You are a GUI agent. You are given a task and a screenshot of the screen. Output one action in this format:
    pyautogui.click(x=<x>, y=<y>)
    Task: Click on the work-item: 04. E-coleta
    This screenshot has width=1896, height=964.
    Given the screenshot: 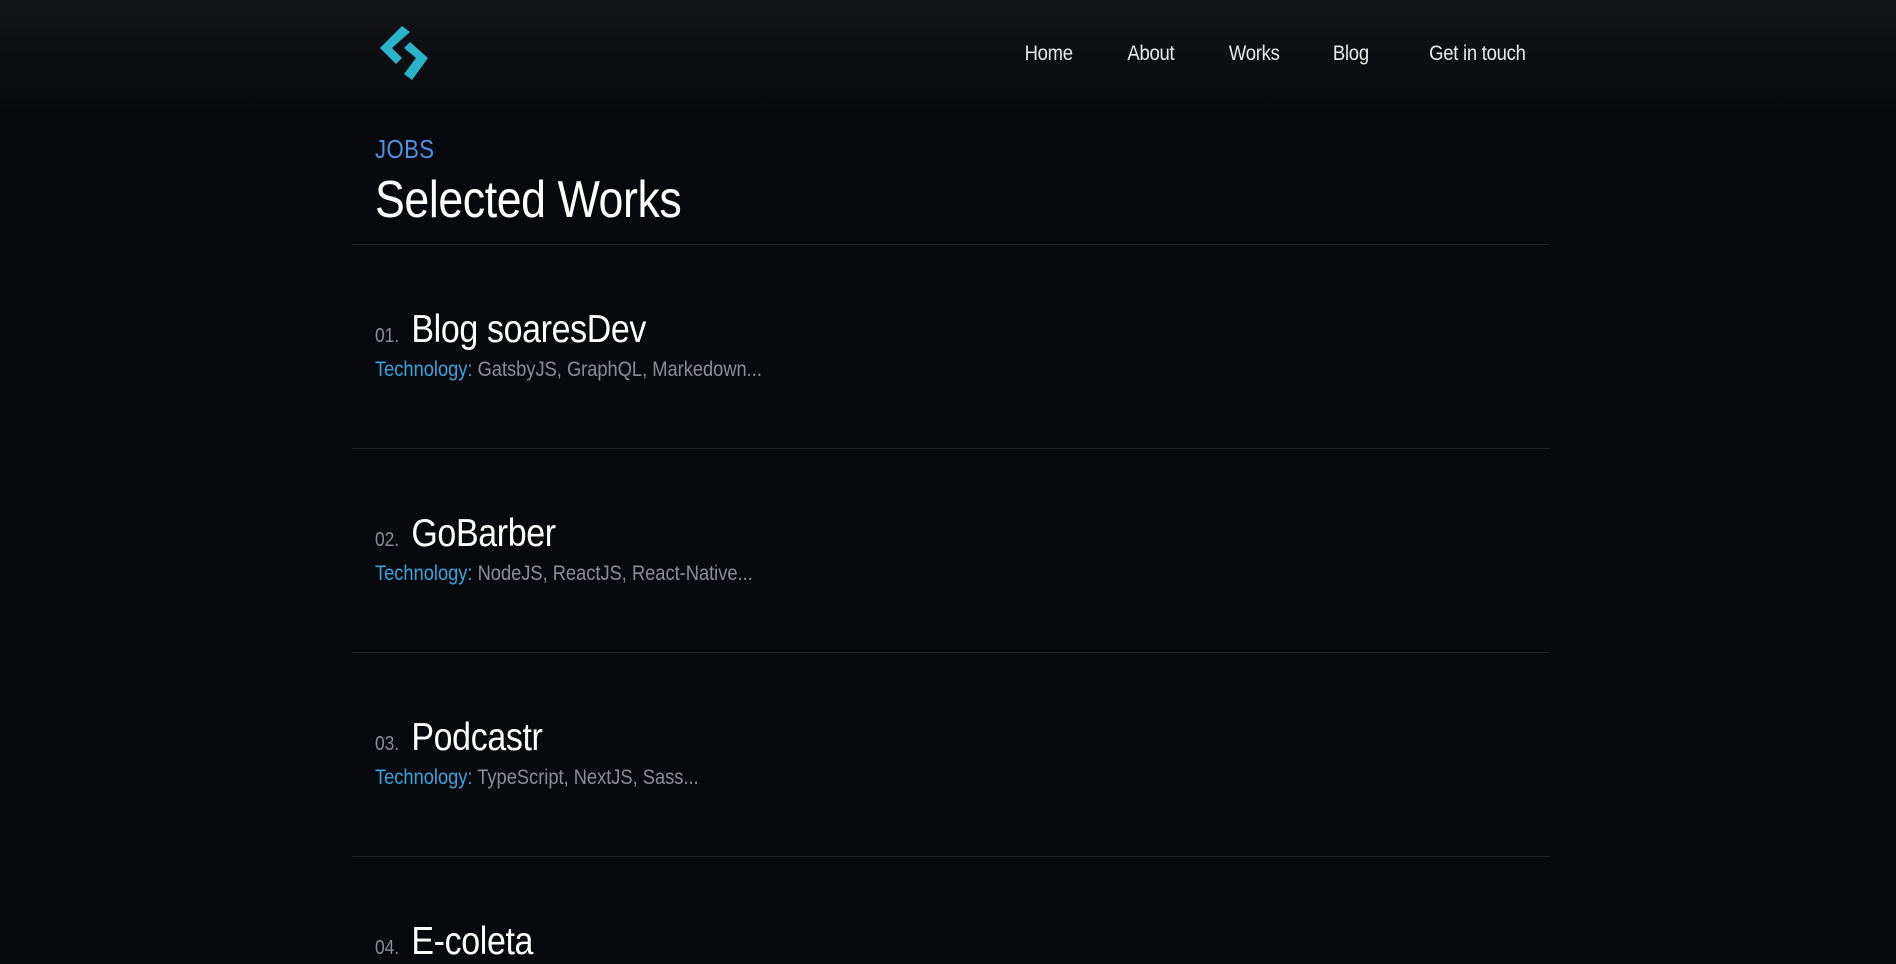 What is the action you would take?
    pyautogui.click(x=950, y=942)
    